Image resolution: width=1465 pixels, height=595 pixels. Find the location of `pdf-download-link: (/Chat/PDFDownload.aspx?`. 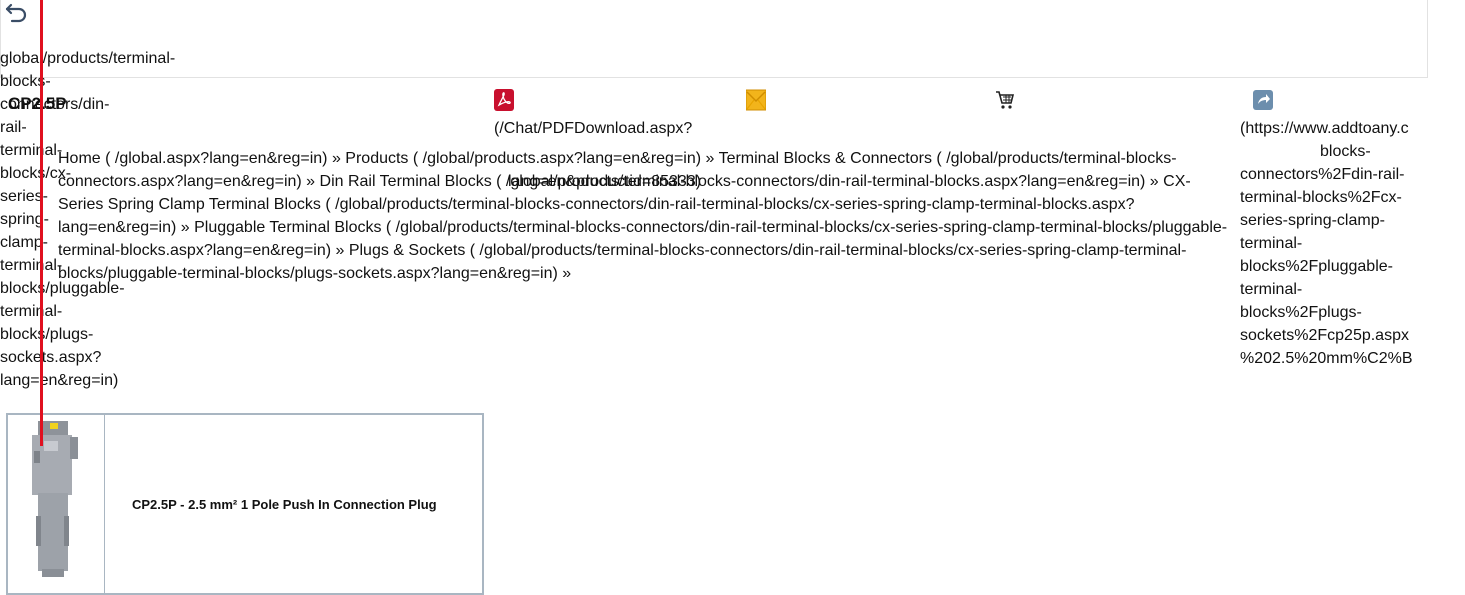

pdf-download-link: (/Chat/PDFDownload.aspx? is located at coordinates (593, 128).